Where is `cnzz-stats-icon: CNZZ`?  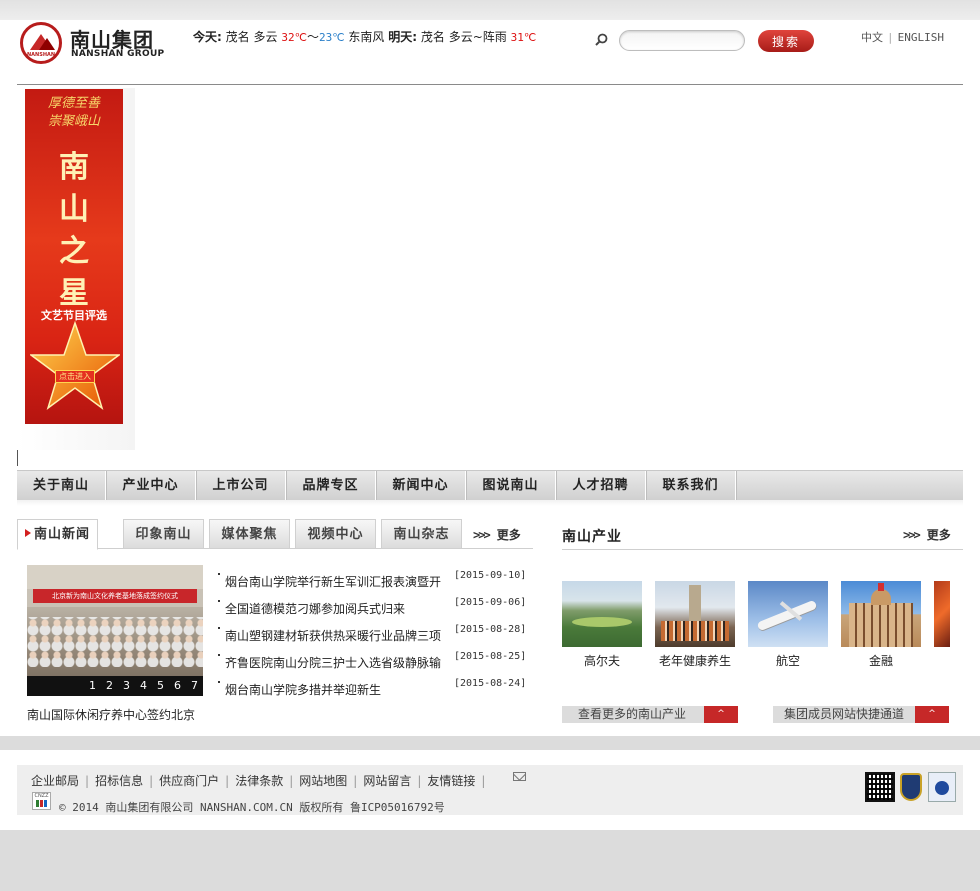
cnzz-stats-icon: CNZZ is located at coordinates (41, 801).